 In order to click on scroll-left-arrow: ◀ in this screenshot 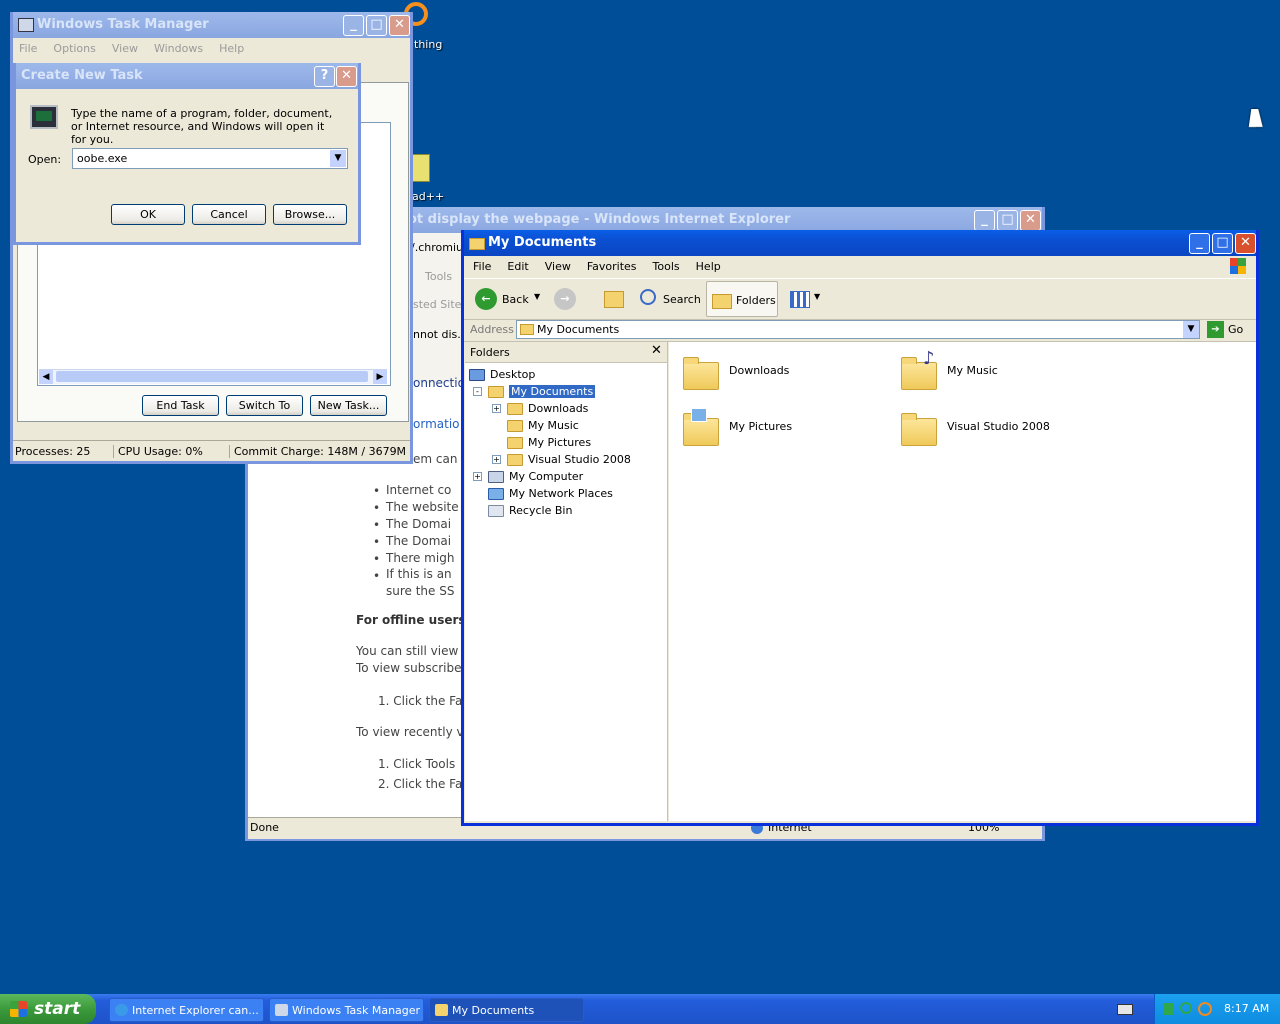, I will do `click(46, 377)`.